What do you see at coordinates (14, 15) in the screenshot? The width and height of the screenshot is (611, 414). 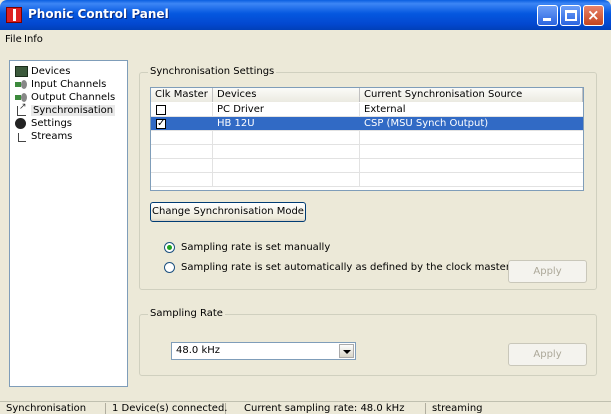 I see `phonic-logo-icon` at bounding box center [14, 15].